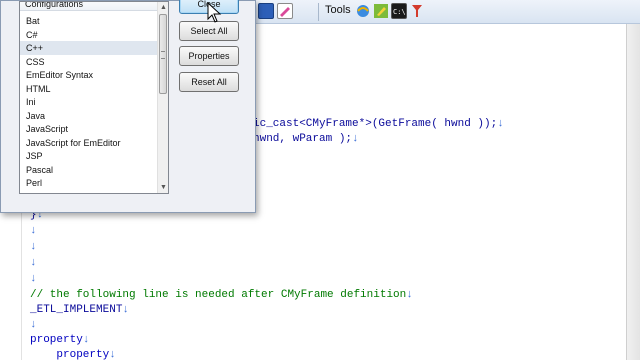 This screenshot has height=360, width=640. Describe the element at coordinates (209, 56) in the screenshot. I see `properties-button: Properties` at that location.